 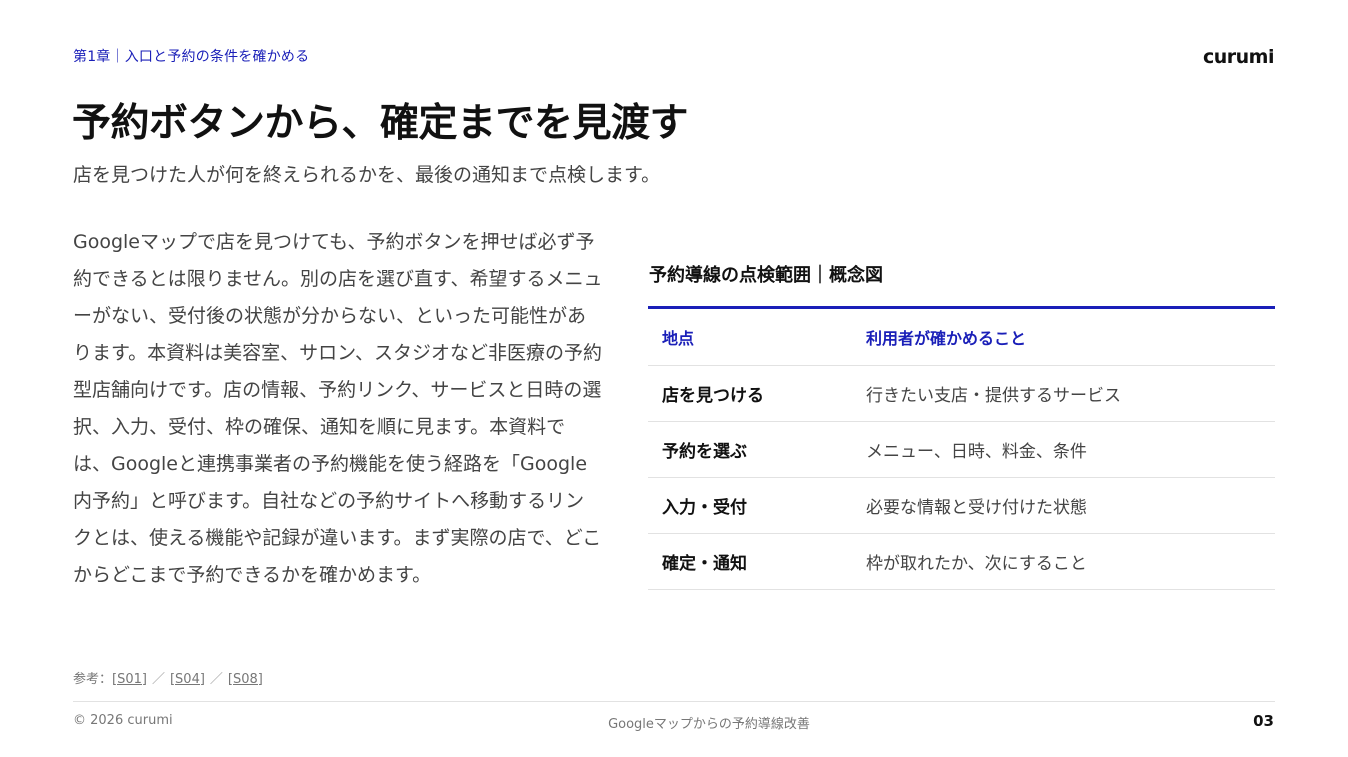 What do you see at coordinates (704, 508) in the screenshot?
I see `table-cell-point: 入力・受付` at bounding box center [704, 508].